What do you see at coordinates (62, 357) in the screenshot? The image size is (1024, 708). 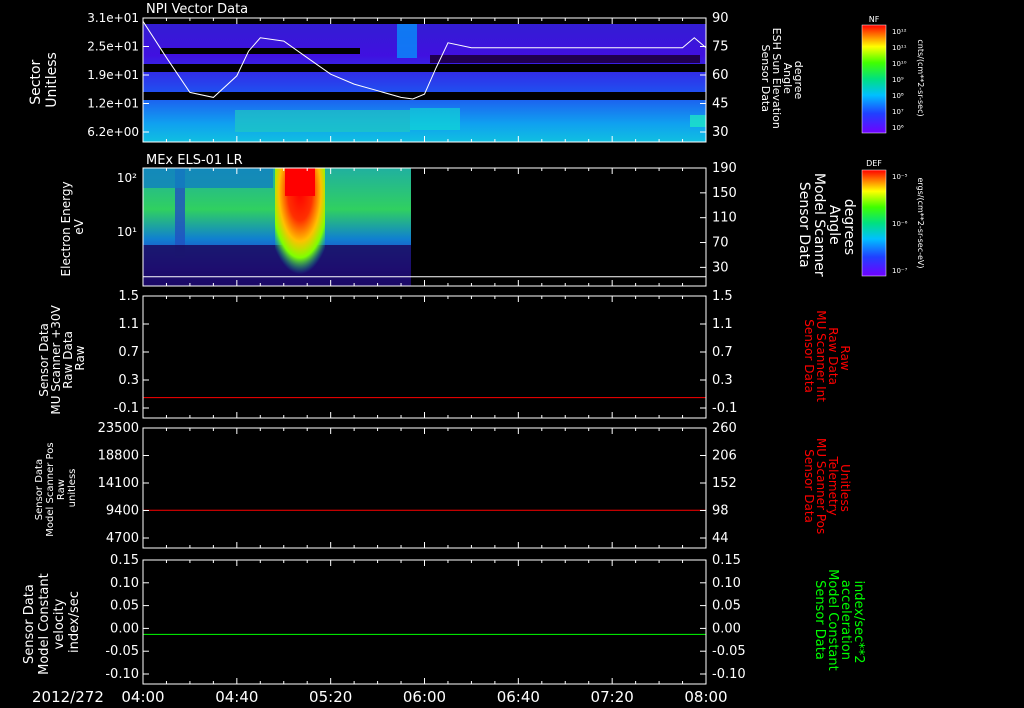 I see `p3-ylabel: Sensor Data MU Scanner +30V Raw Data Raw` at bounding box center [62, 357].